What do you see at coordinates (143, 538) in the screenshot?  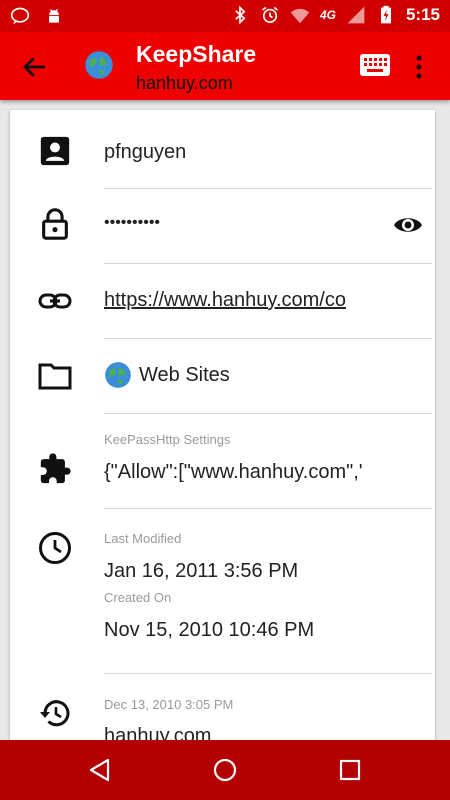 I see `last-modified-label: Last Modified` at bounding box center [143, 538].